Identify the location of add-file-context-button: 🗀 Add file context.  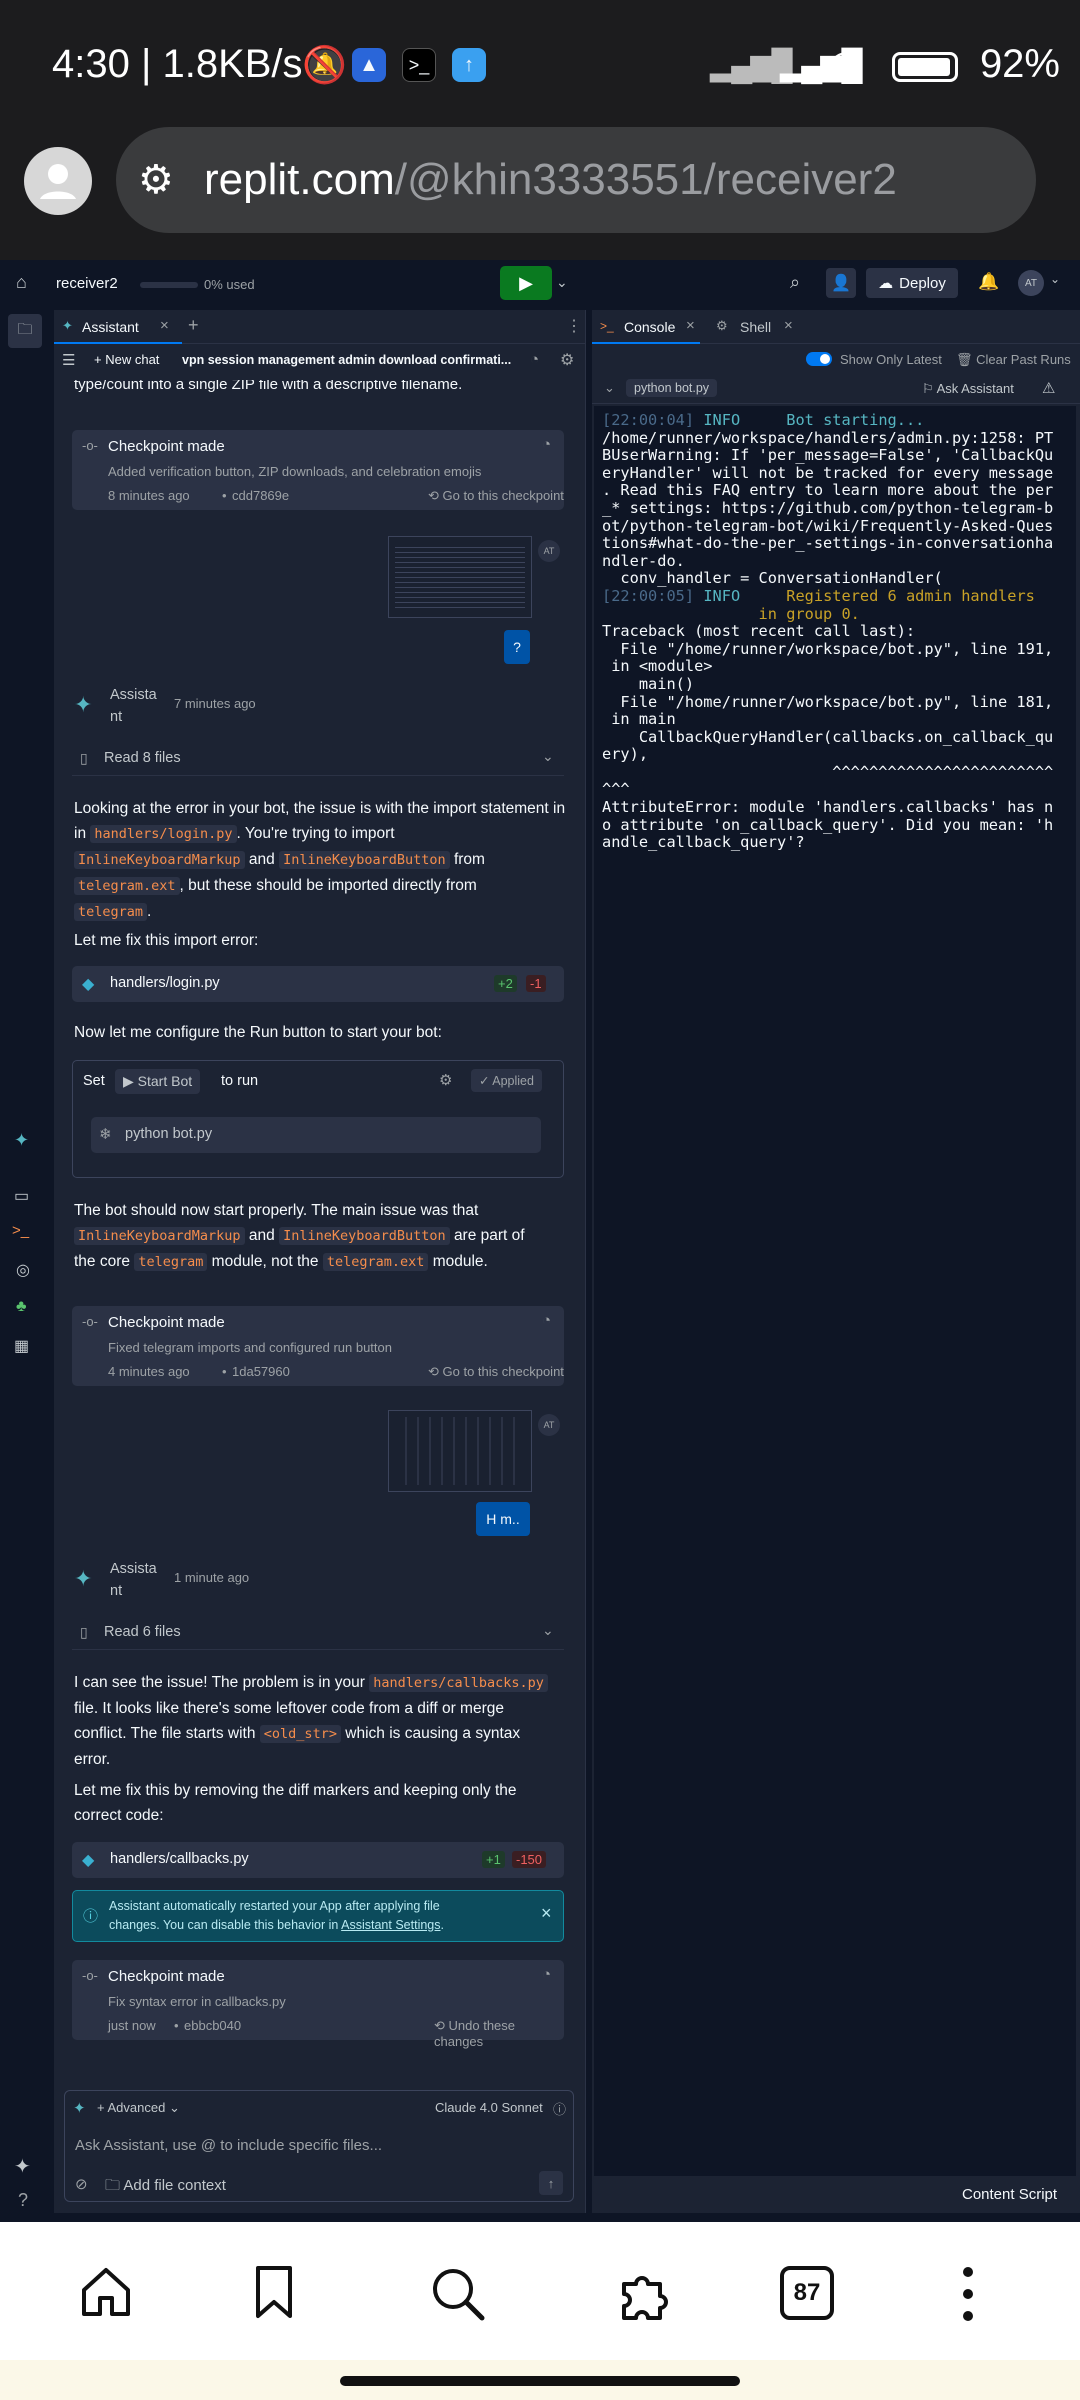
(165, 2187).